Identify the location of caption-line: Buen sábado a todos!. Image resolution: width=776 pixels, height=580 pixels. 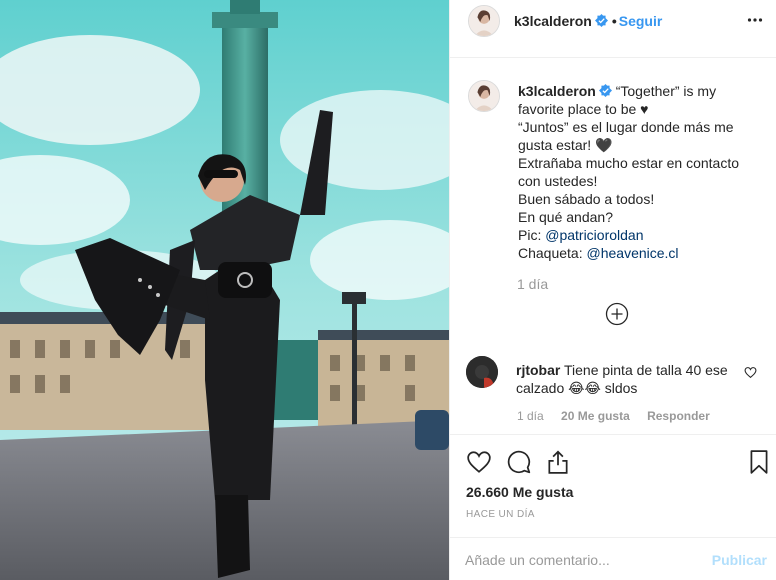
(586, 199).